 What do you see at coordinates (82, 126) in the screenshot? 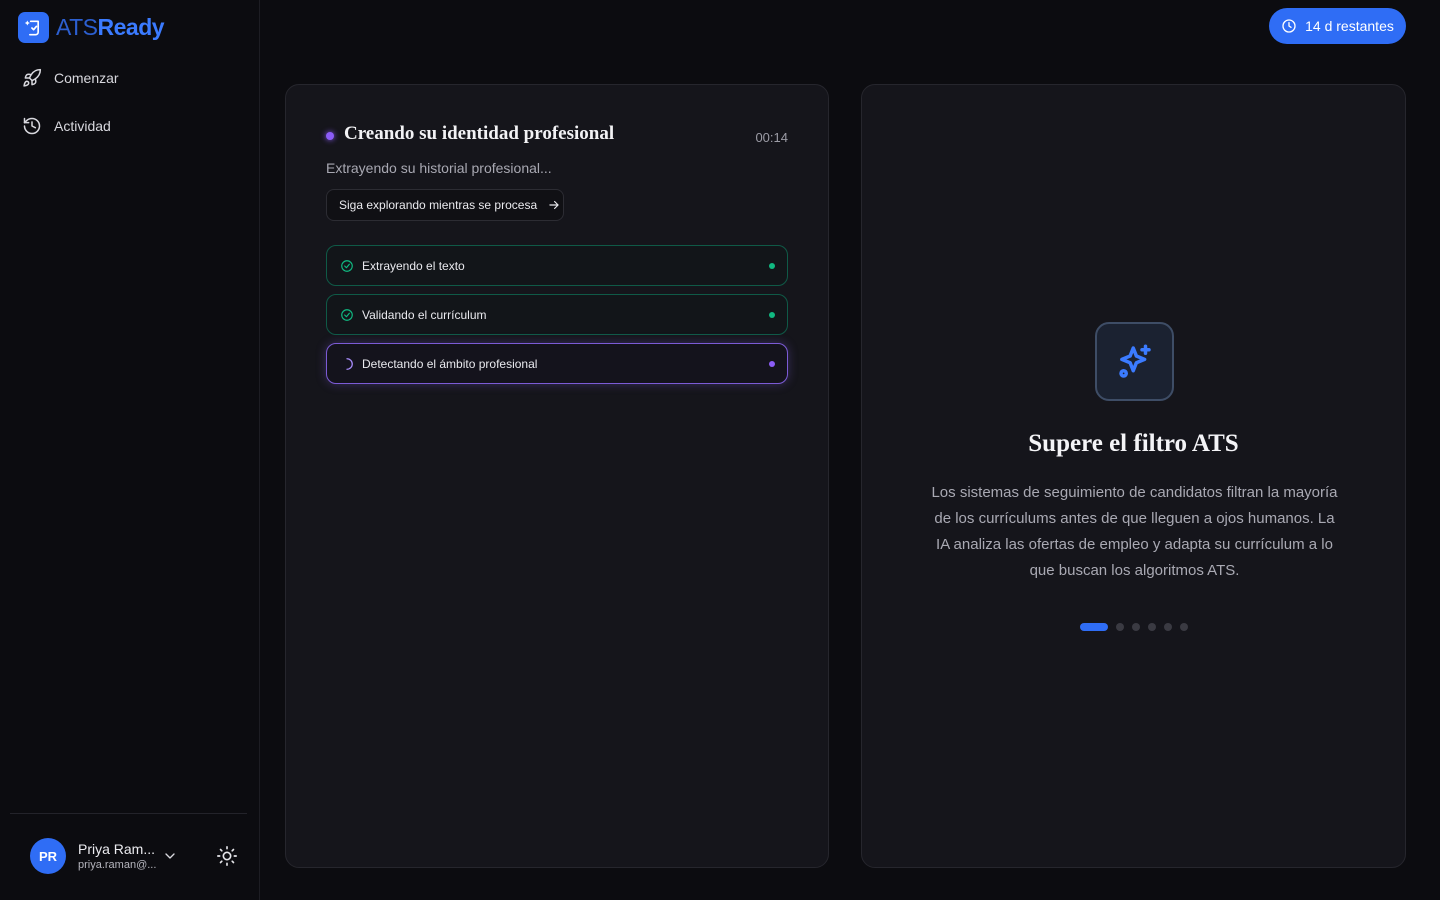
I see `sidebar-item-label: Actividad` at bounding box center [82, 126].